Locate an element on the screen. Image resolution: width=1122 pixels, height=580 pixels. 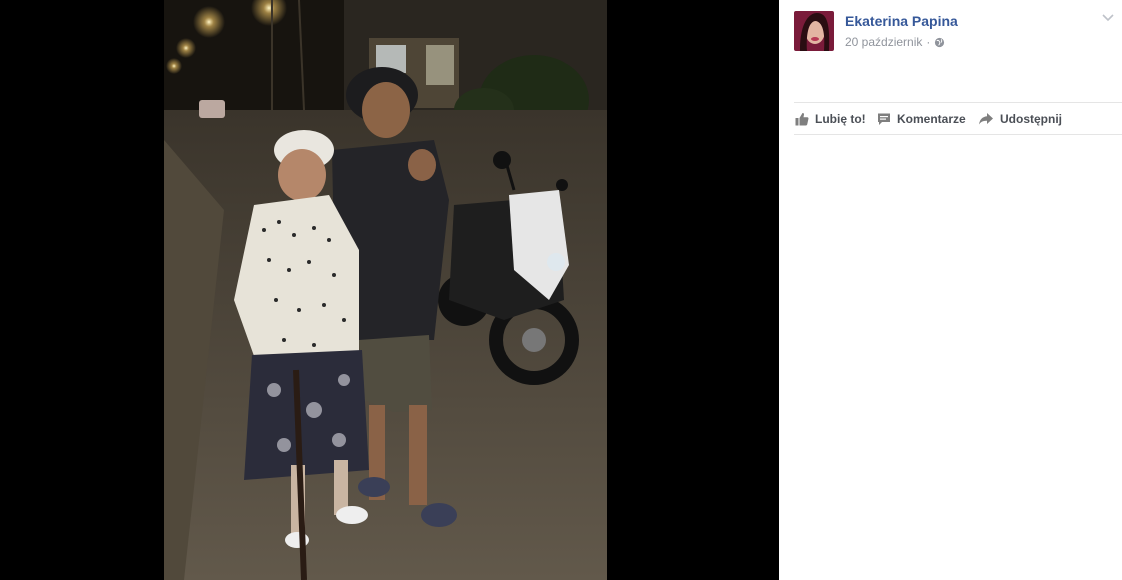
comment-button: Komentarze is located at coordinates (921, 118).